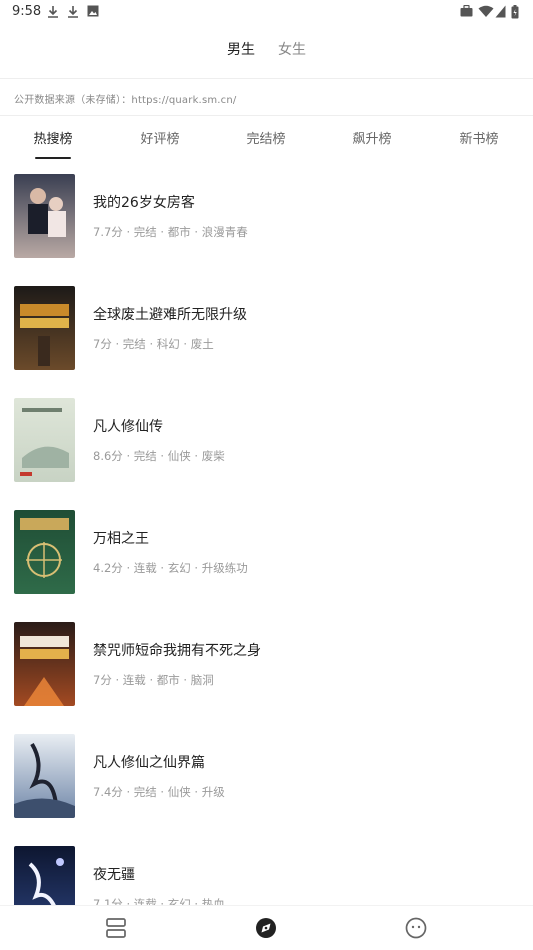 The height and width of the screenshot is (950, 533). Describe the element at coordinates (479, 137) in the screenshot. I see `tab-new-books: 新书榜` at that location.